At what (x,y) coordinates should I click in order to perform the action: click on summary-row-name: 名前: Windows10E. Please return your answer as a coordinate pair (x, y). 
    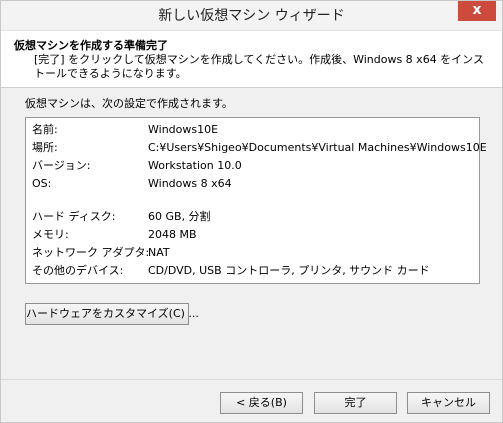
    Looking at the image, I should click on (125, 130).